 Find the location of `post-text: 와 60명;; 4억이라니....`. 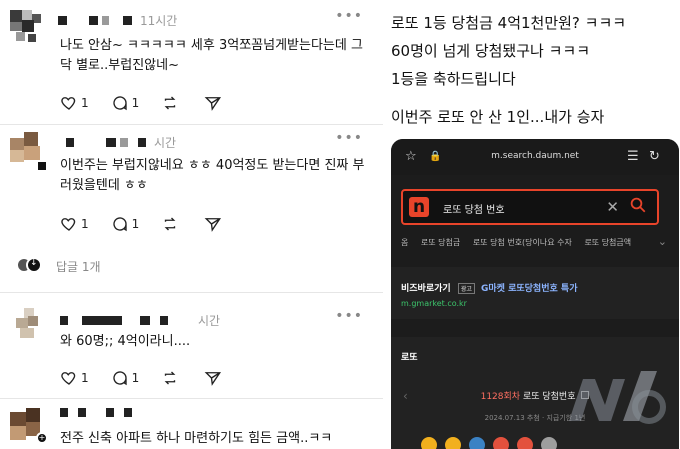

post-text: 와 60명;; 4억이라니.... is located at coordinates (125, 341).